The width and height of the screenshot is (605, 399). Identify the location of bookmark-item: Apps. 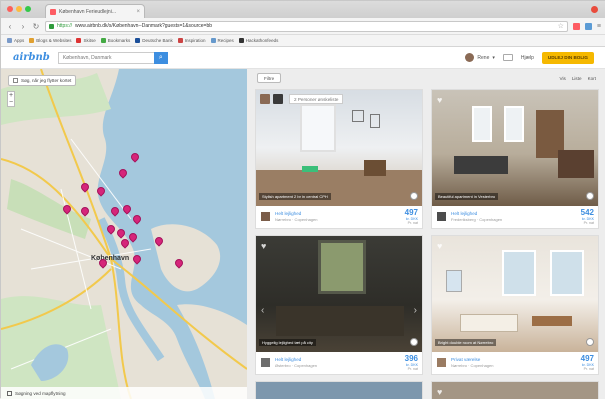
(15, 40).